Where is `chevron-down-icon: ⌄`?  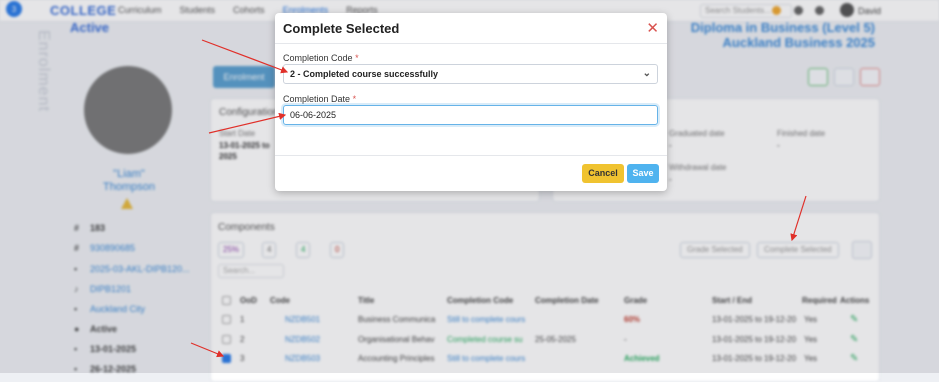
chevron-down-icon: ⌄ is located at coordinates (646, 73).